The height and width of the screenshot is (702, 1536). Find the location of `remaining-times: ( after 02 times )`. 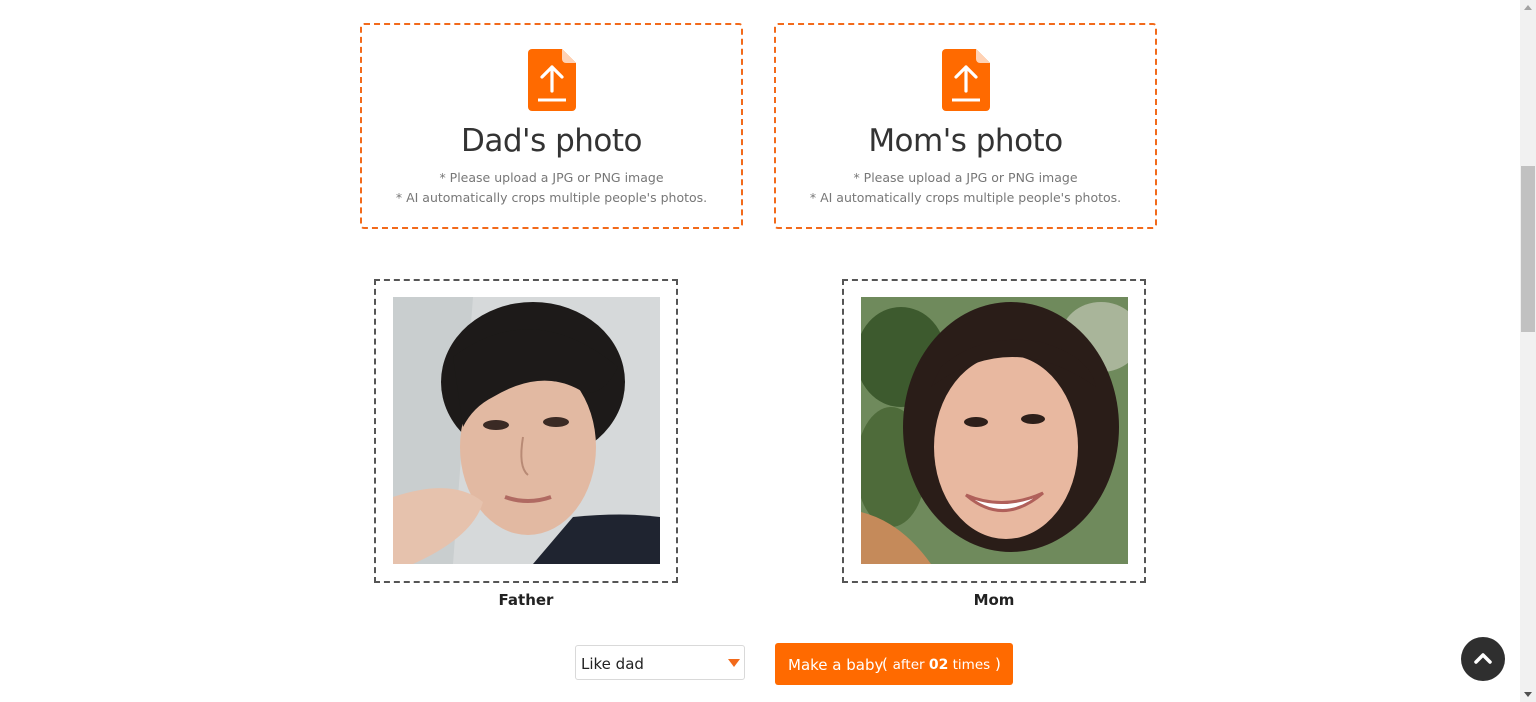

remaining-times: ( after 02 times ) is located at coordinates (941, 664).